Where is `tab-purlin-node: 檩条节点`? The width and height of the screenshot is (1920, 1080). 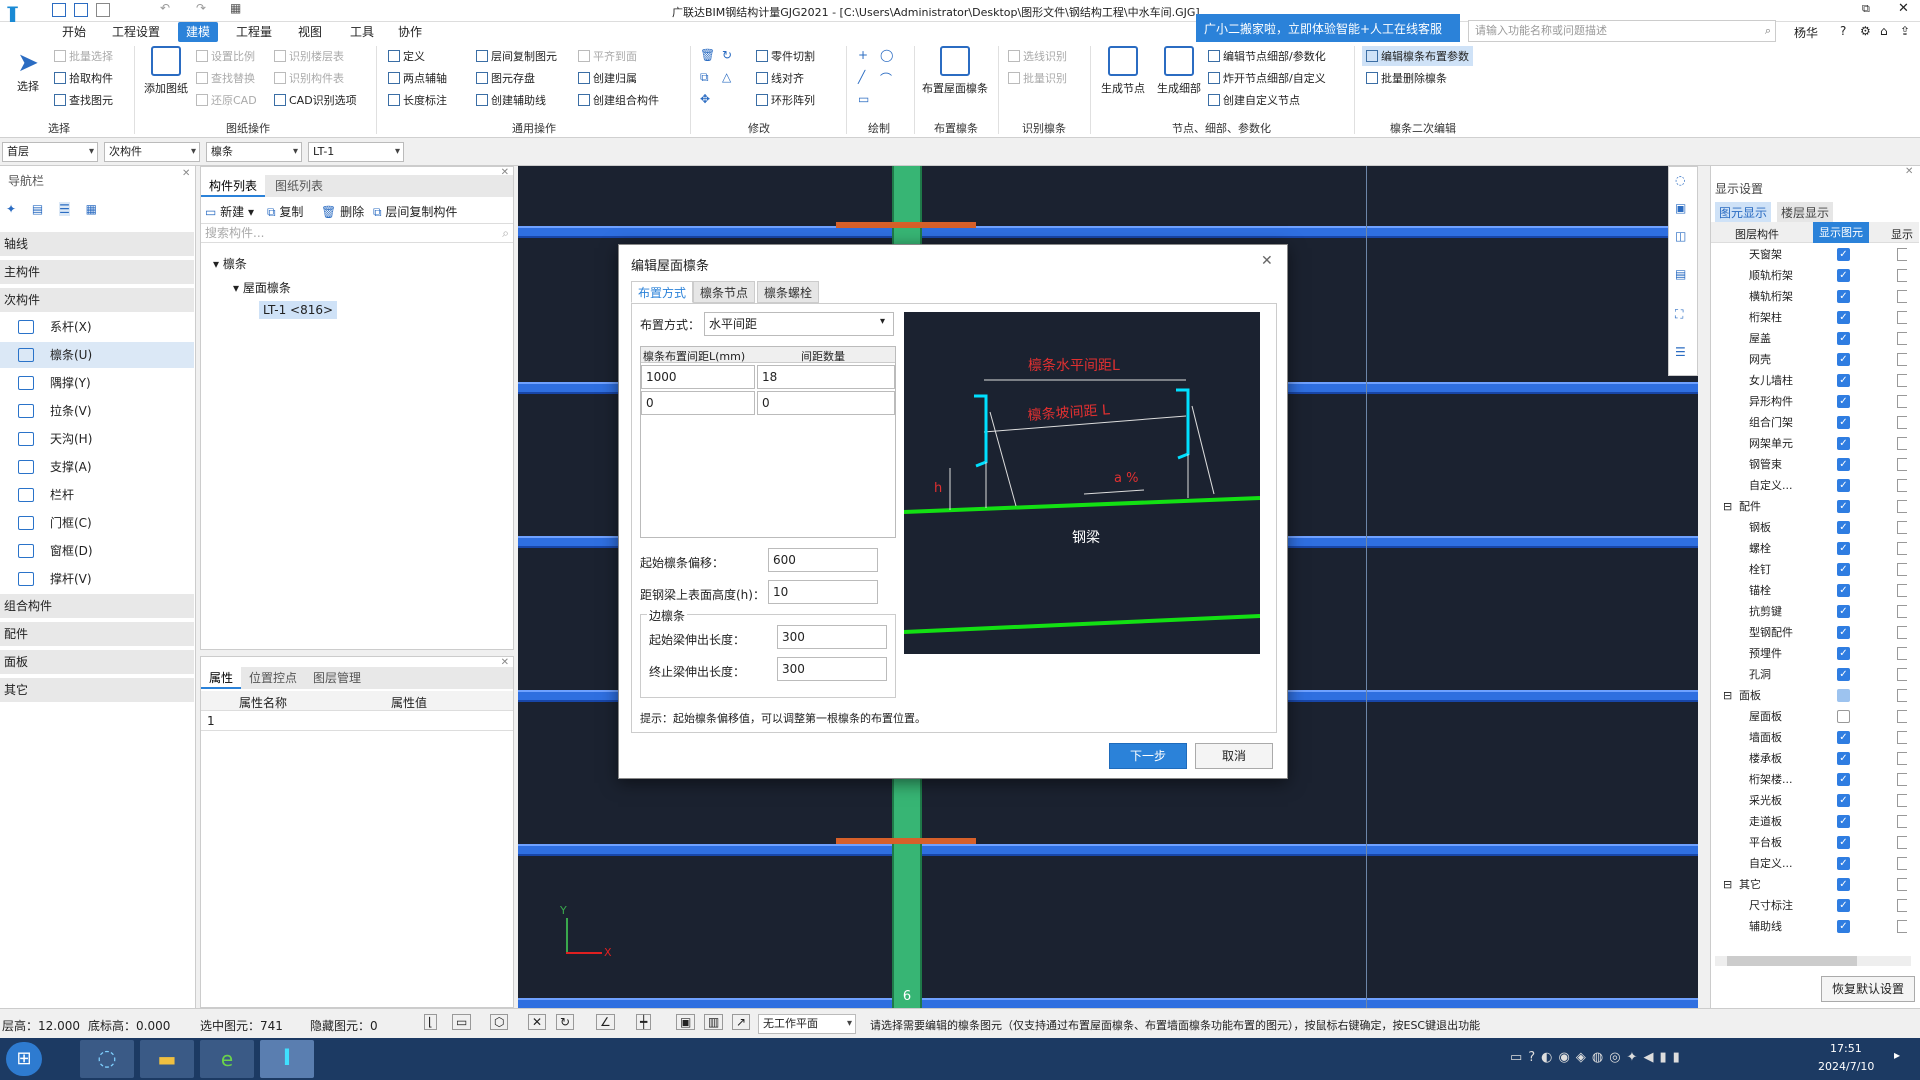
tab-purlin-node: 檩条节点 is located at coordinates (724, 292).